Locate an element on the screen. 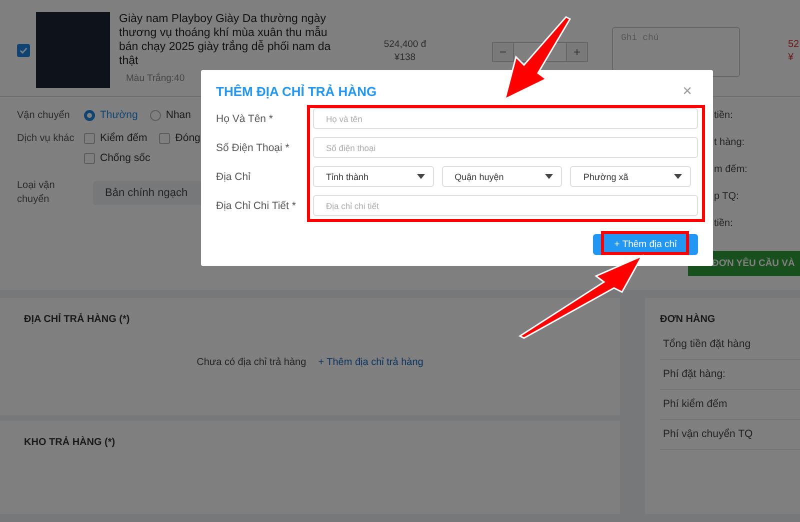 The image size is (800, 522). check-icon is located at coordinates (23, 50).